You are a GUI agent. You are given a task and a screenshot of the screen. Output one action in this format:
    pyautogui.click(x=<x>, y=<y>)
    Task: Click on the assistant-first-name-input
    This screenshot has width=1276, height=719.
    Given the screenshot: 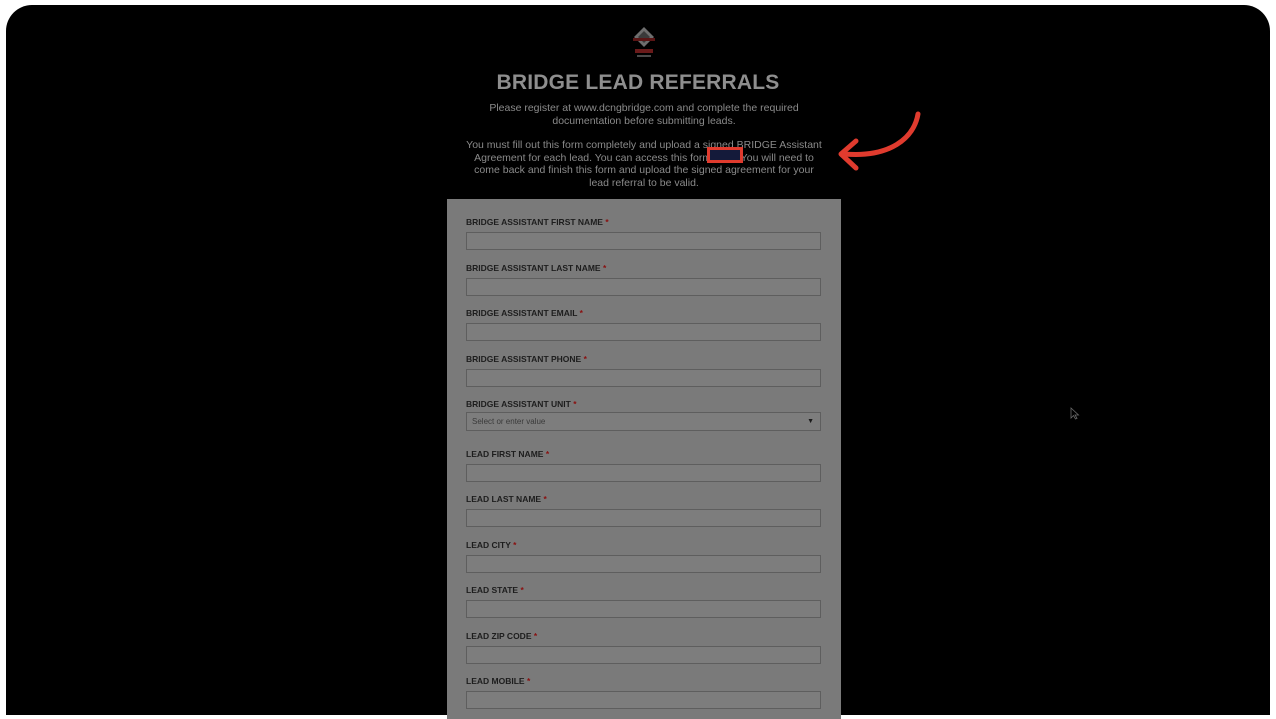 What is the action you would take?
    pyautogui.click(x=643, y=241)
    